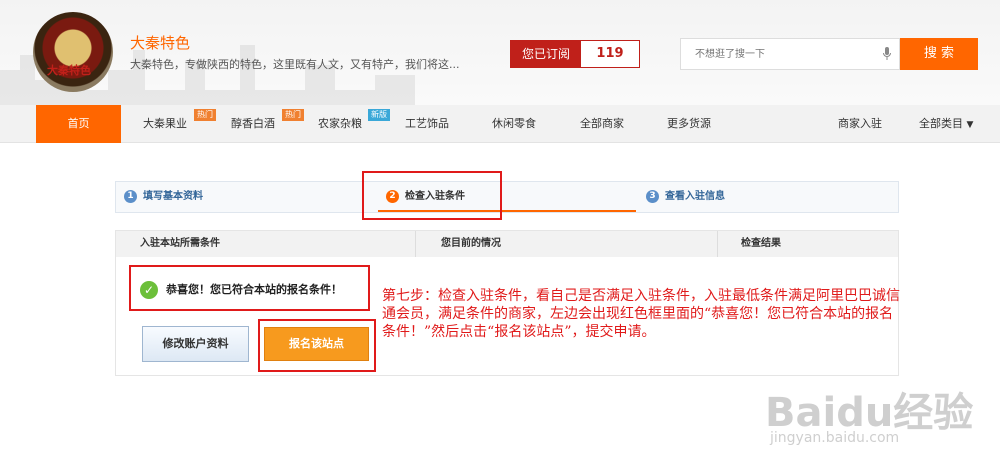  I want to click on nav-item-grain: 农家杂粮, so click(340, 124).